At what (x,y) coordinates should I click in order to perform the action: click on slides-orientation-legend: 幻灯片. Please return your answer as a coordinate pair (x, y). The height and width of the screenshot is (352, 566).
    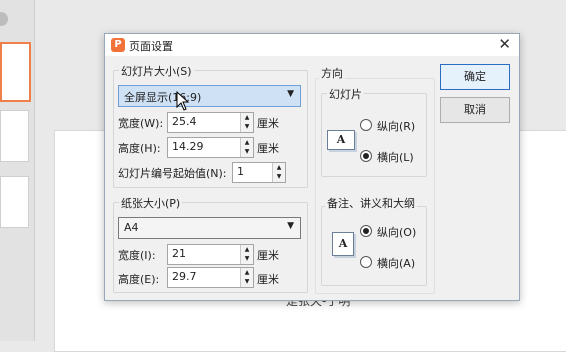
    Looking at the image, I should click on (345, 94).